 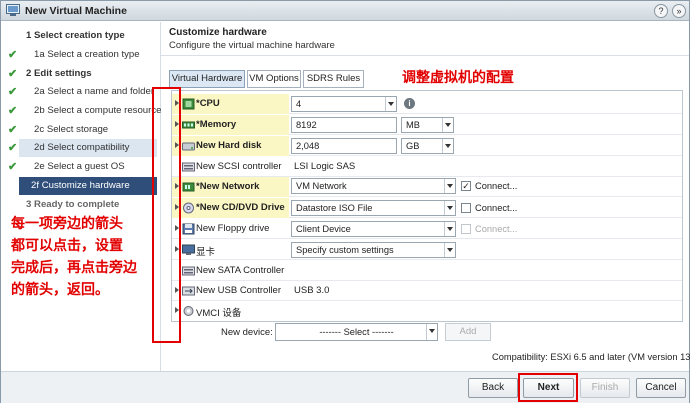 I want to click on hw-row-usb: New USB Controller USB 3.0, so click(x=427, y=291).